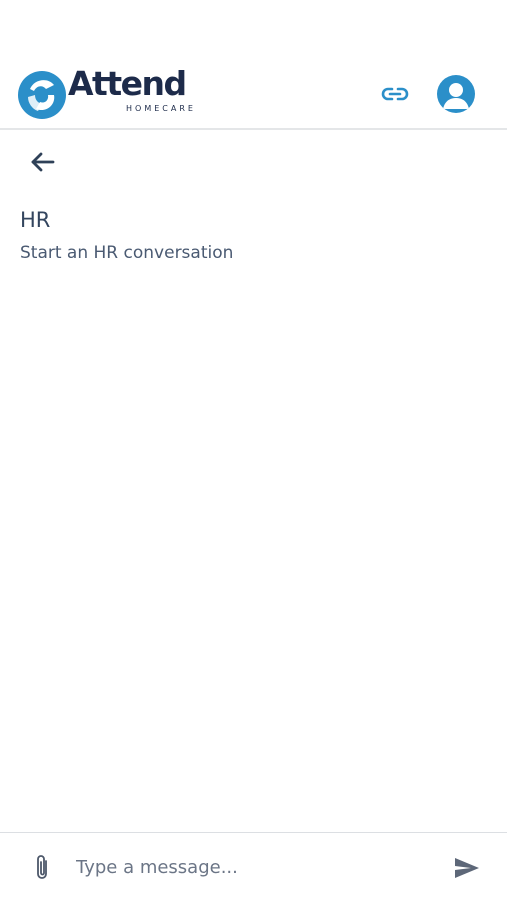 This screenshot has width=507, height=900. What do you see at coordinates (42, 95) in the screenshot?
I see `logo-mark-icon` at bounding box center [42, 95].